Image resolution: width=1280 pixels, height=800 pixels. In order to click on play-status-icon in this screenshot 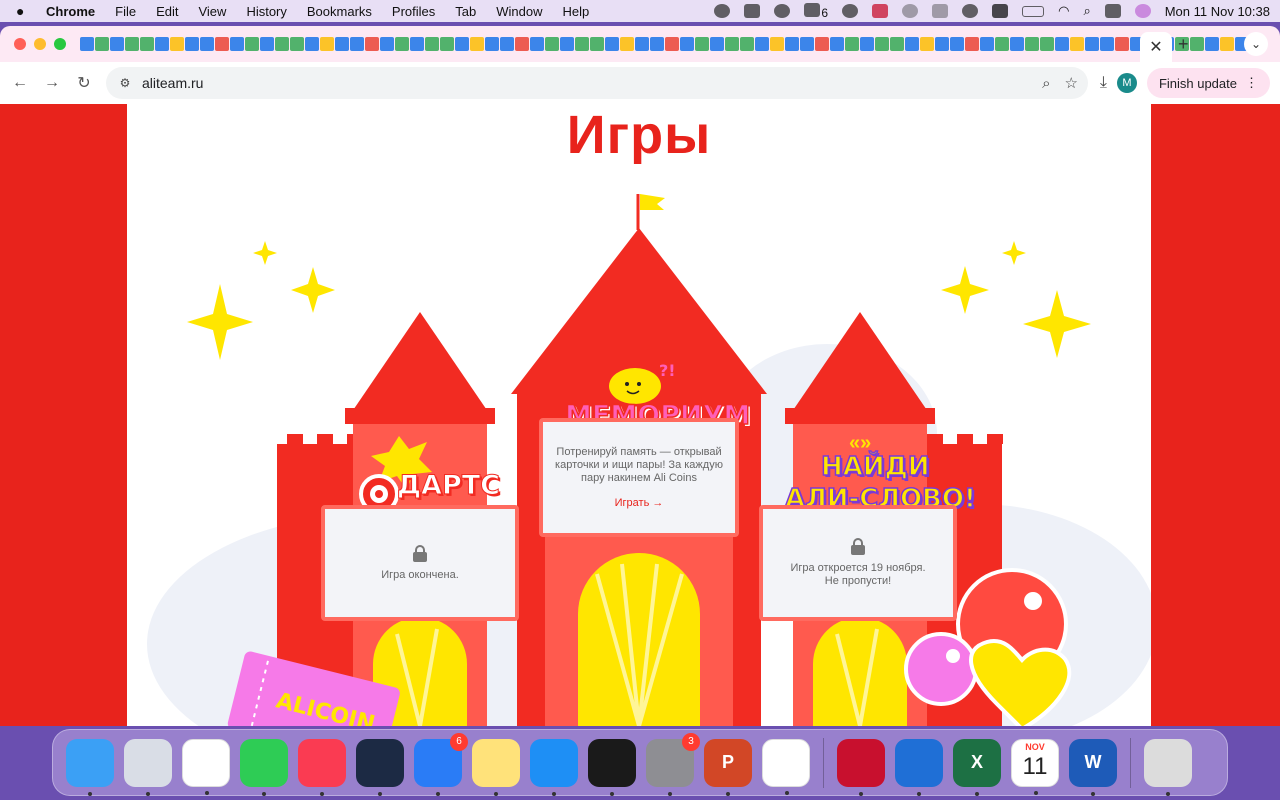, I will do `click(970, 11)`.